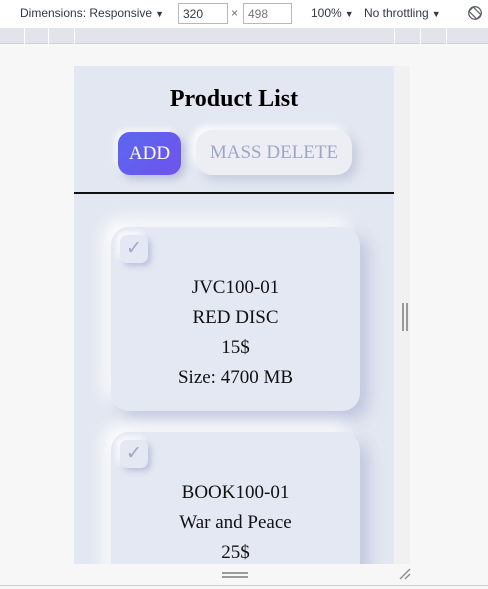 The width and height of the screenshot is (488, 589). I want to click on dimensions-select: Dimensions: Responsive ▼, so click(92, 13).